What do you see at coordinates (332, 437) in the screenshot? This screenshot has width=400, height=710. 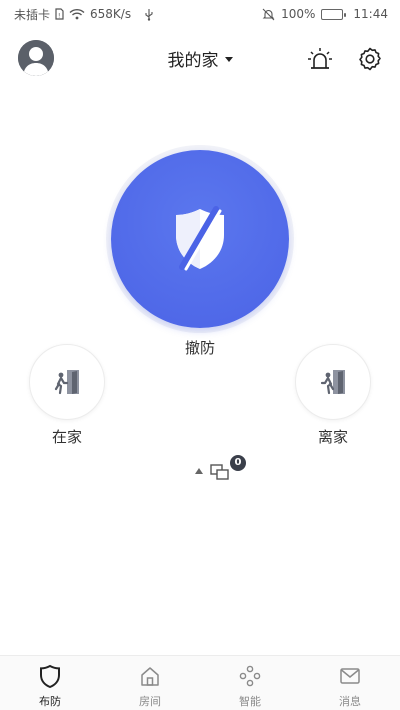 I see `away-mode-label: 离家` at bounding box center [332, 437].